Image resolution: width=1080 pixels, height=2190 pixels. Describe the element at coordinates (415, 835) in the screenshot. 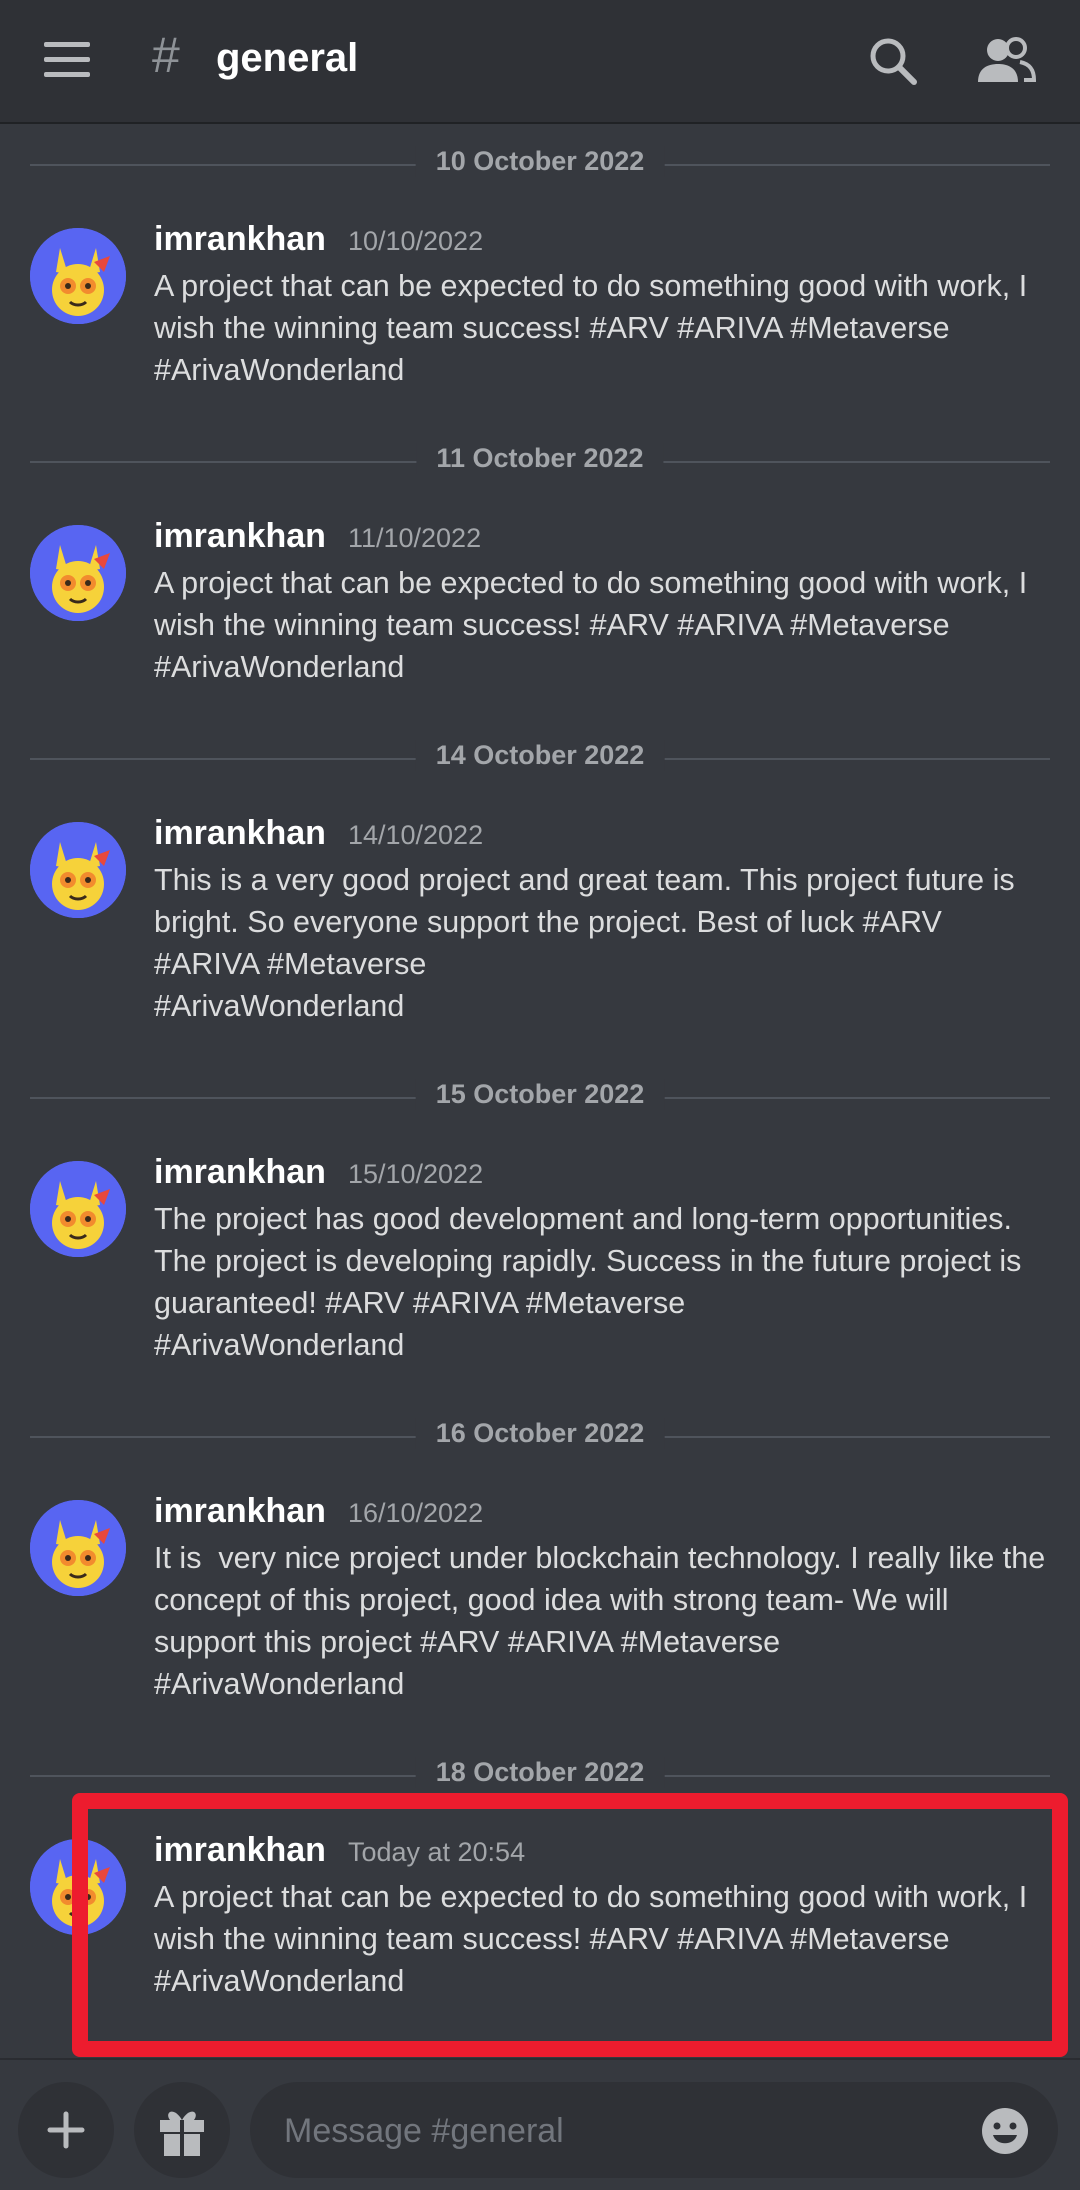

I see `timestamp: 14/10/2022` at that location.